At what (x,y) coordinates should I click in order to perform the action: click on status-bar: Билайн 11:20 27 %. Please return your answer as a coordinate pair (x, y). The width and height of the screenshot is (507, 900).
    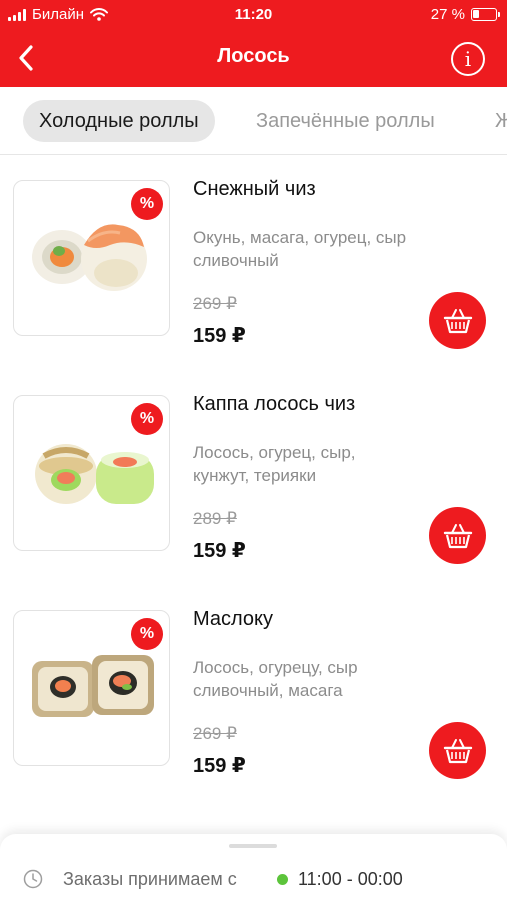
    Looking at the image, I should click on (253, 15).